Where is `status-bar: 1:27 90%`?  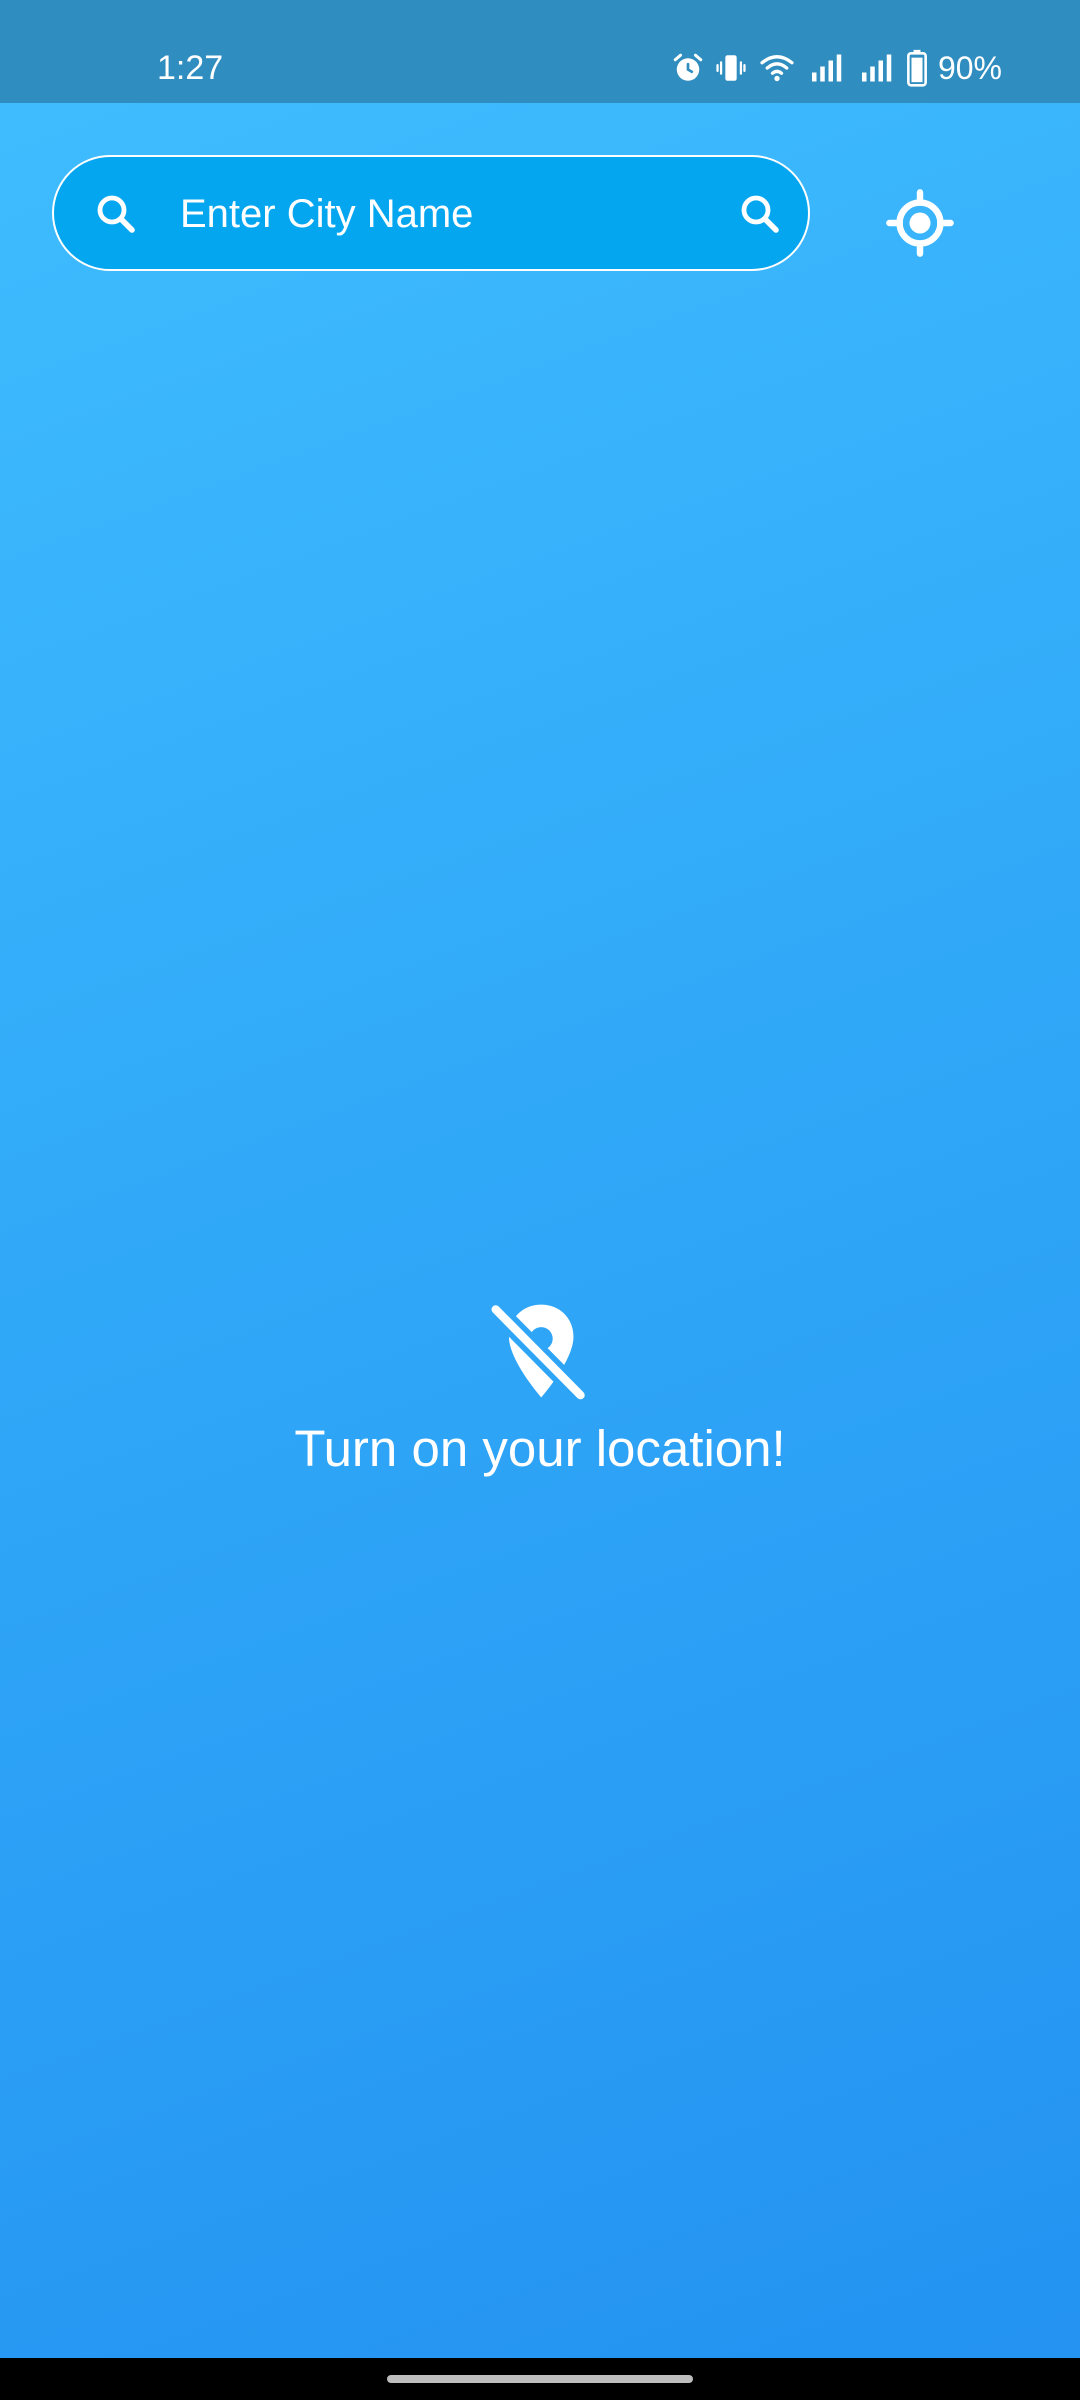
status-bar: 1:27 90% is located at coordinates (540, 51).